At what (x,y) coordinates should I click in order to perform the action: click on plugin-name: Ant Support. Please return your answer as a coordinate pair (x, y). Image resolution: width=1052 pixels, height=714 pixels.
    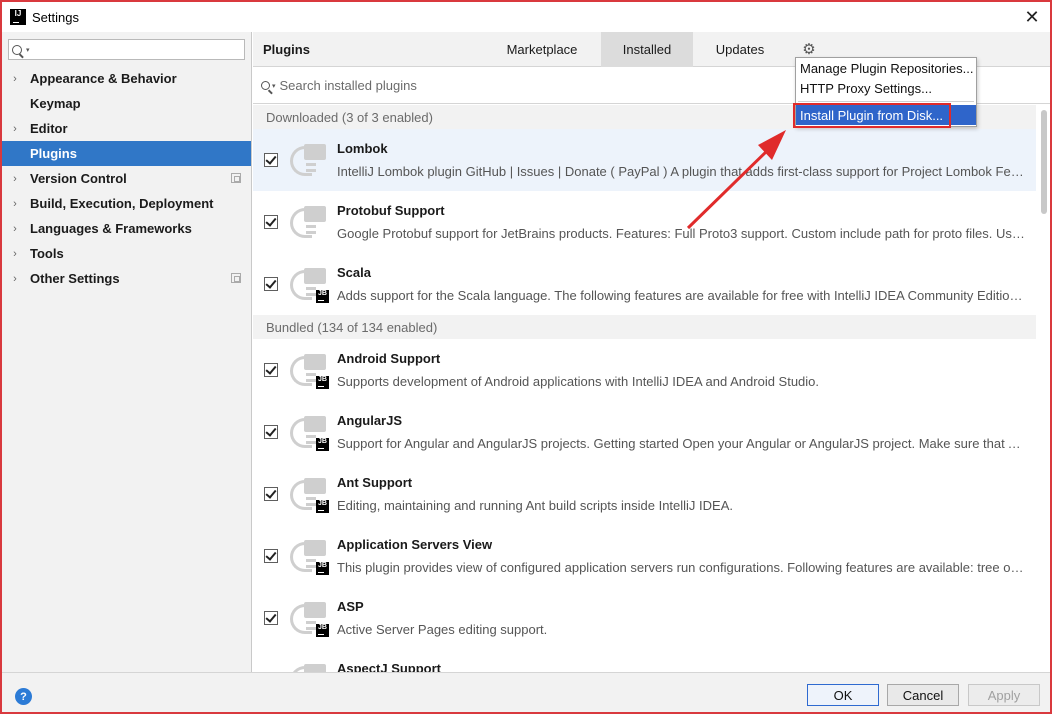
    Looking at the image, I should click on (375, 482).